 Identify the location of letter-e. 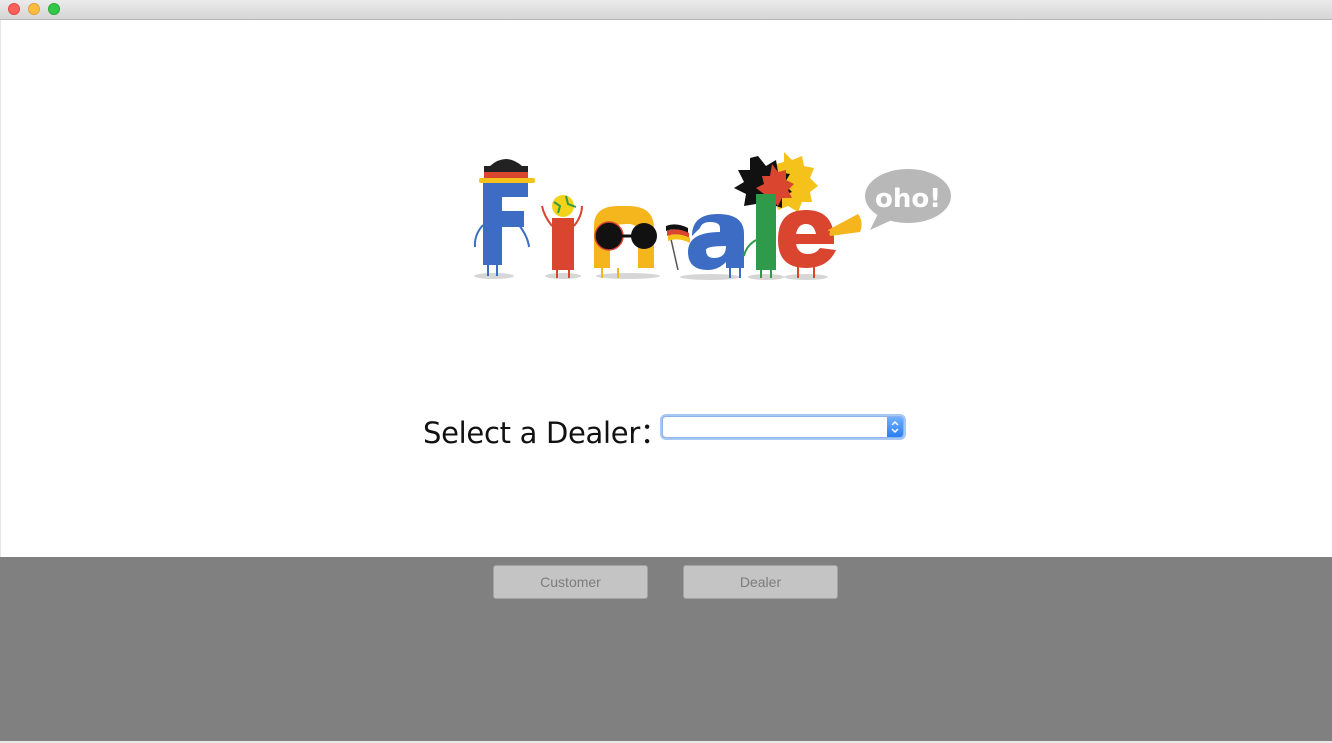
(820, 244).